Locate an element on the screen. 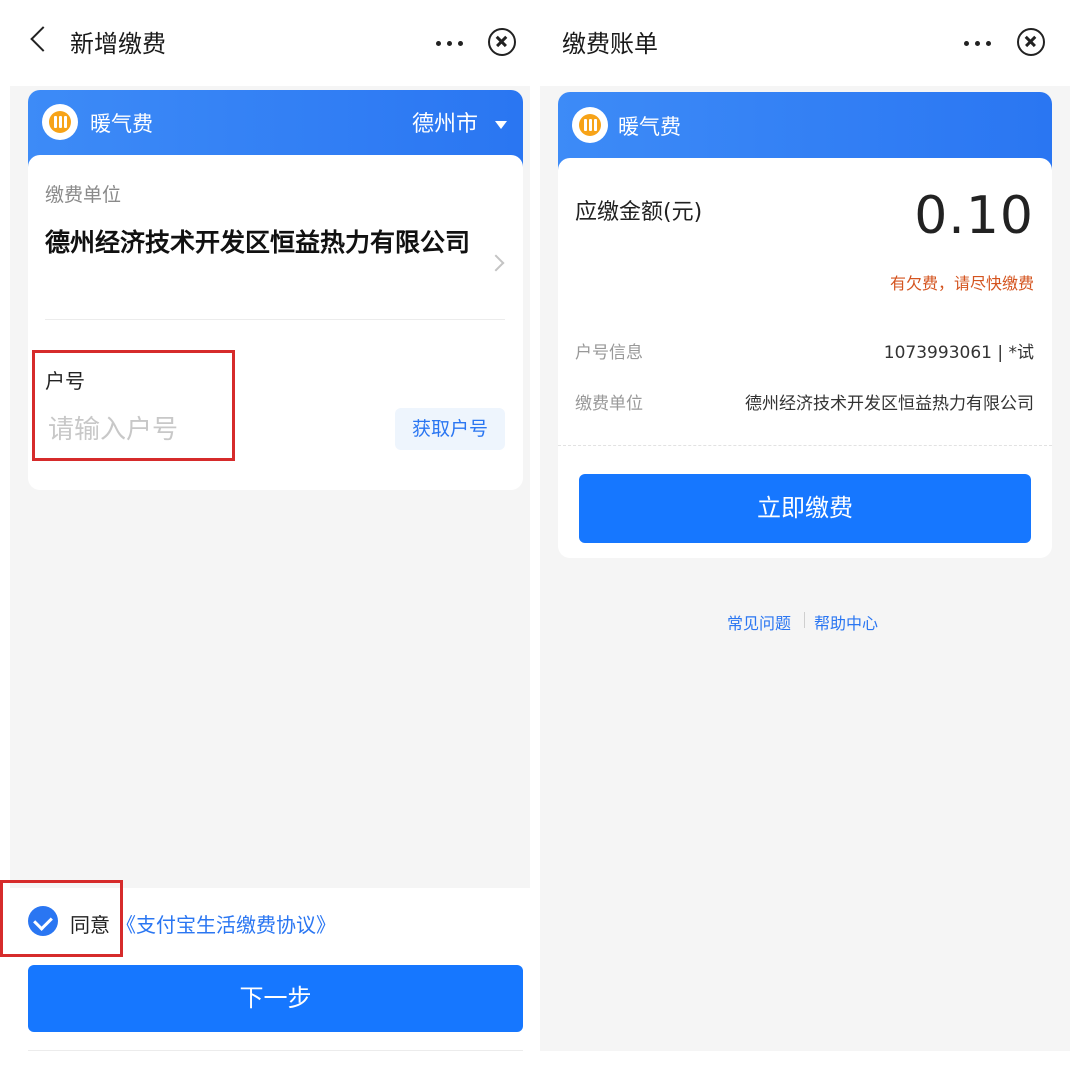 This screenshot has height=1080, width=1080. city-label: 德州市 is located at coordinates (444, 124).